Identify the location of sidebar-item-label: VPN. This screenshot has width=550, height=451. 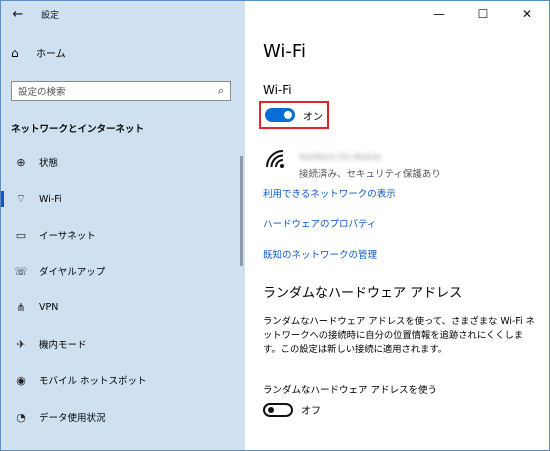
(49, 307).